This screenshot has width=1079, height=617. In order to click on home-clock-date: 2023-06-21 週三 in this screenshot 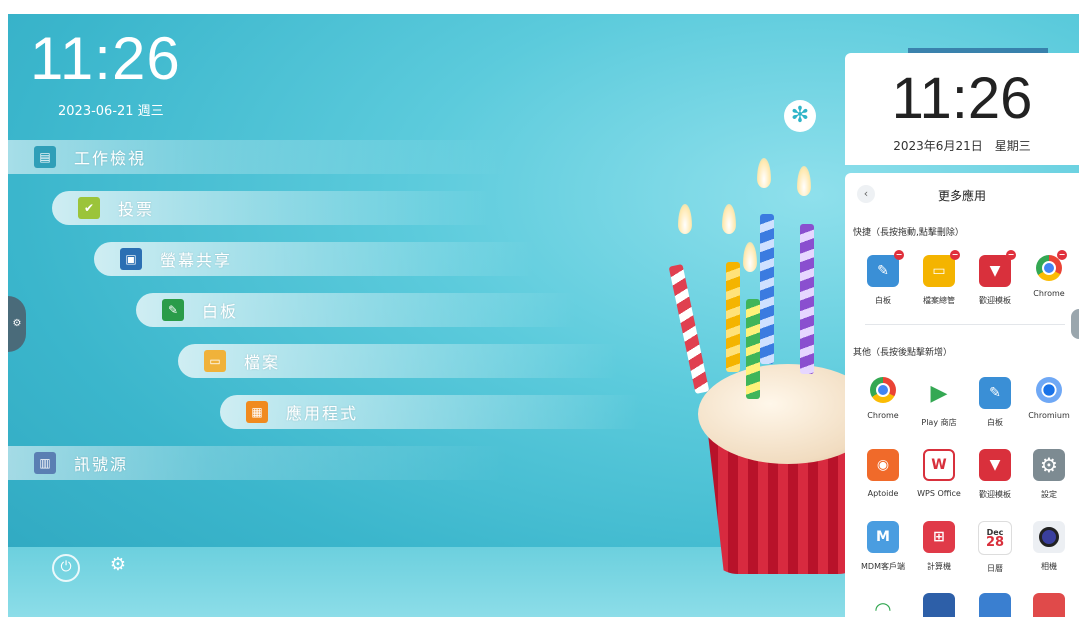, I will do `click(111, 111)`.